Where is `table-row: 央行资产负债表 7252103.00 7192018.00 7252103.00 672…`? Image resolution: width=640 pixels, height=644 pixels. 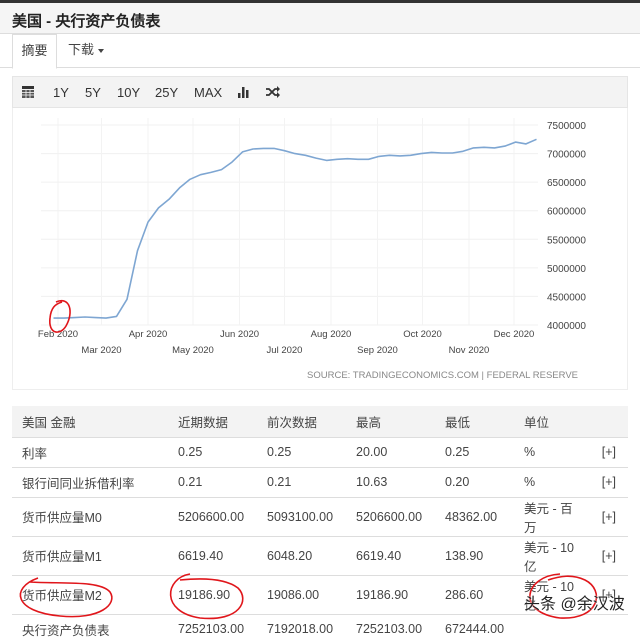 table-row: 央行资产负债表 7252103.00 7192018.00 7252103.00 672… is located at coordinates (320, 628).